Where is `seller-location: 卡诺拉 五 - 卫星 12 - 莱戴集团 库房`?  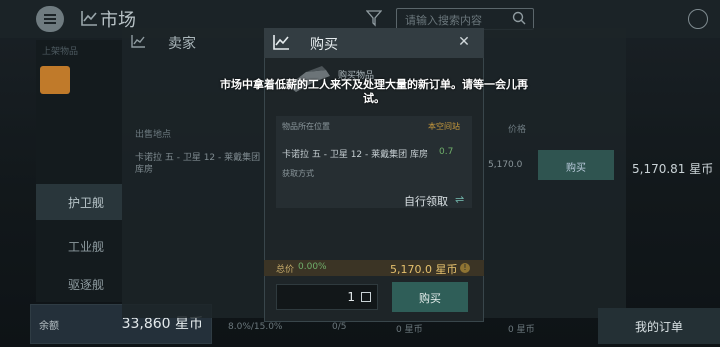 seller-location: 卡诺拉 五 - 卫星 12 - 莱戴集团 库房 is located at coordinates (198, 164).